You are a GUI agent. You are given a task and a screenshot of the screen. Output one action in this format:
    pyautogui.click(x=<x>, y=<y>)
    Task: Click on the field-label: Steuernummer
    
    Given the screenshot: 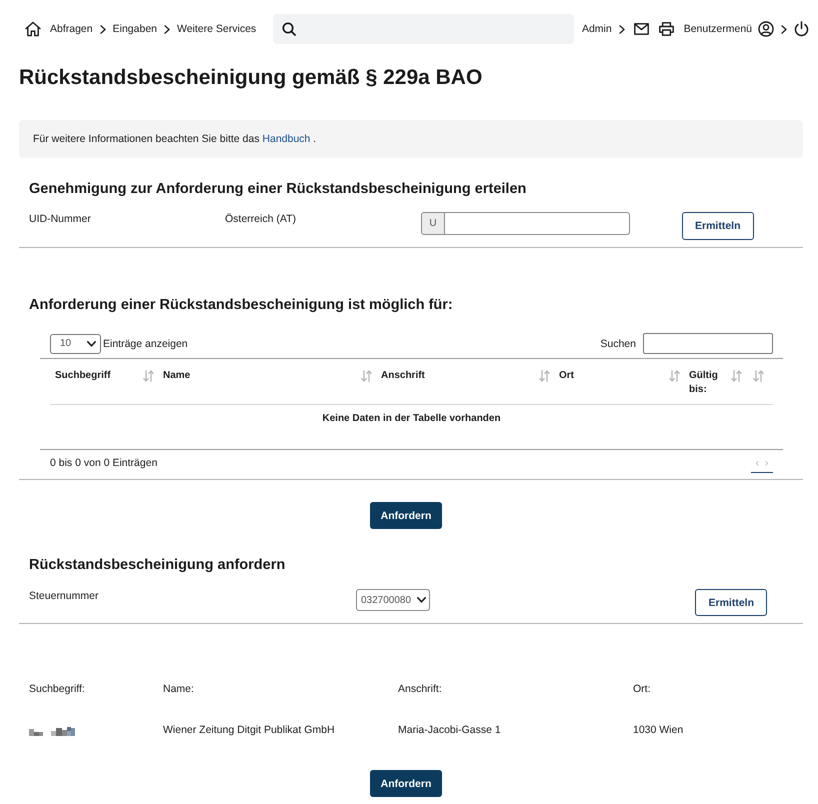 What is the action you would take?
    pyautogui.click(x=64, y=596)
    